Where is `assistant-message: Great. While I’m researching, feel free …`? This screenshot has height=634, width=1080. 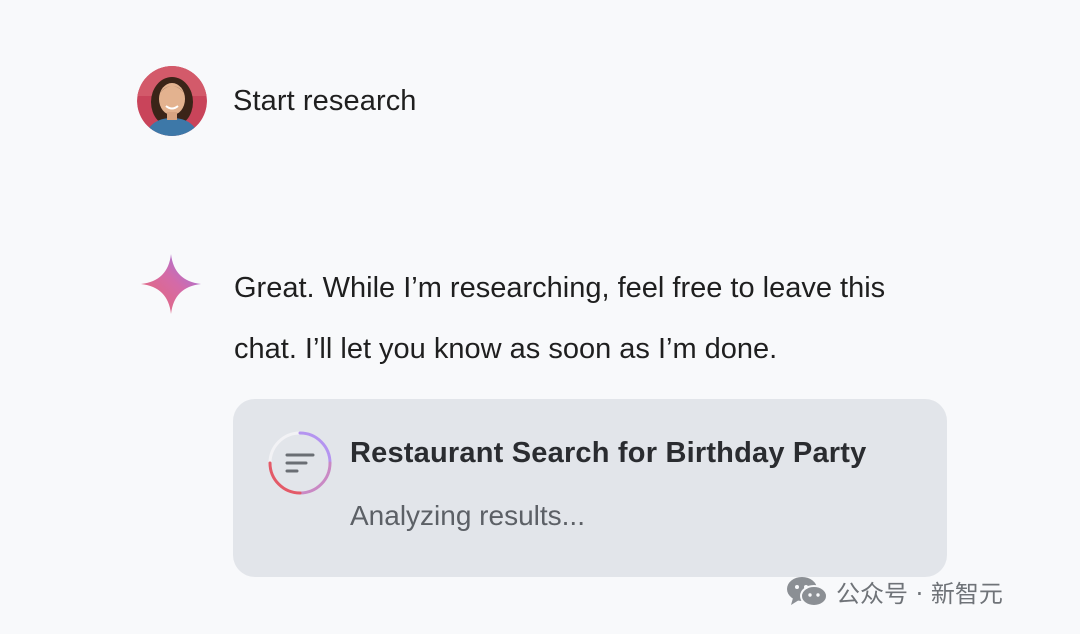 assistant-message: Great. While I’m researching, feel free … is located at coordinates (560, 318).